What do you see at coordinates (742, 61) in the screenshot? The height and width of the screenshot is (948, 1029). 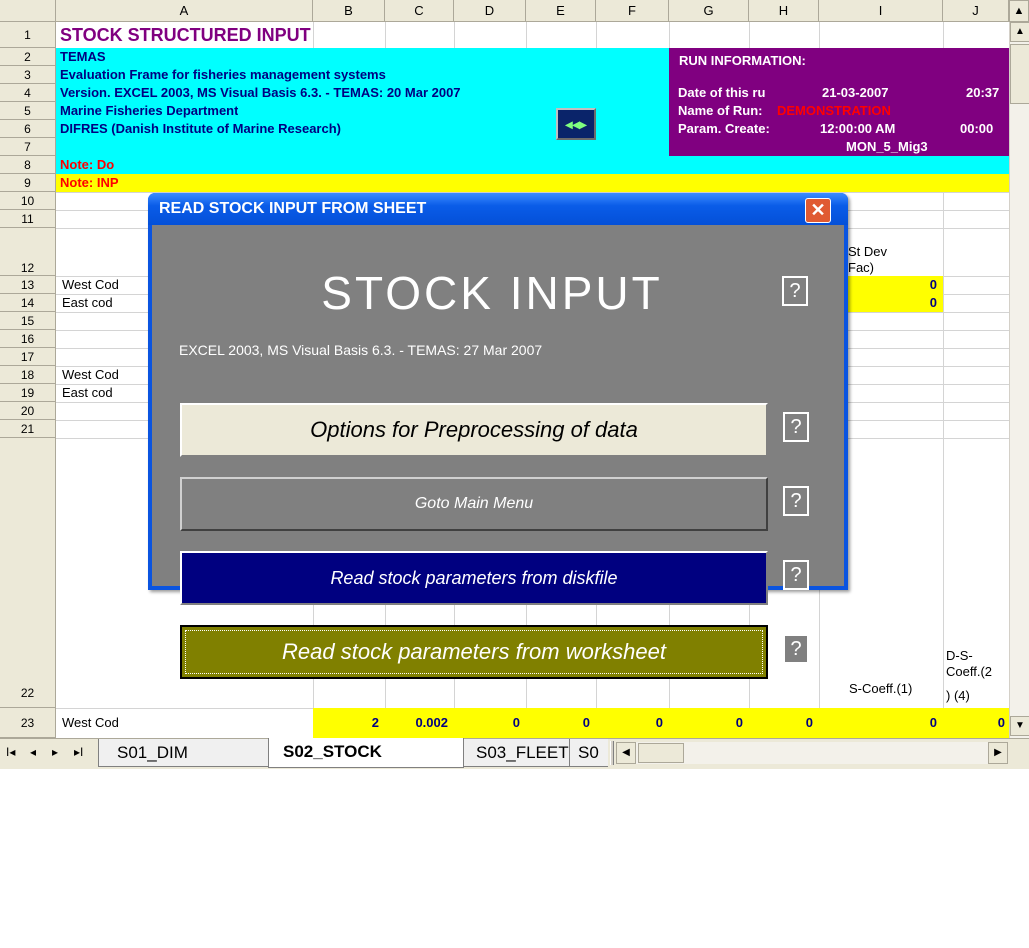 I see `run-info-label: RUN INFORMATION:` at bounding box center [742, 61].